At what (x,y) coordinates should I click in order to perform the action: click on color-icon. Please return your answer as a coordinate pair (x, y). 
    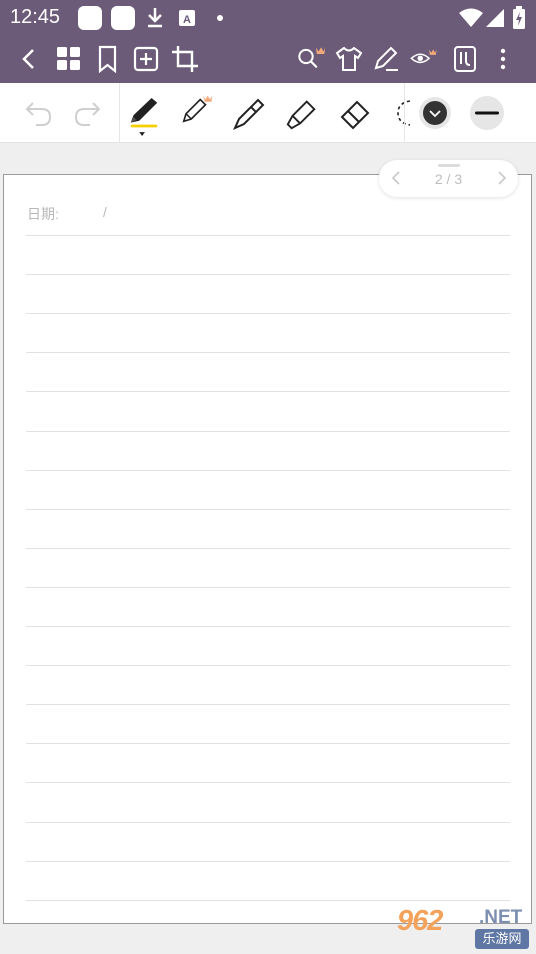
    Looking at the image, I should click on (435, 113).